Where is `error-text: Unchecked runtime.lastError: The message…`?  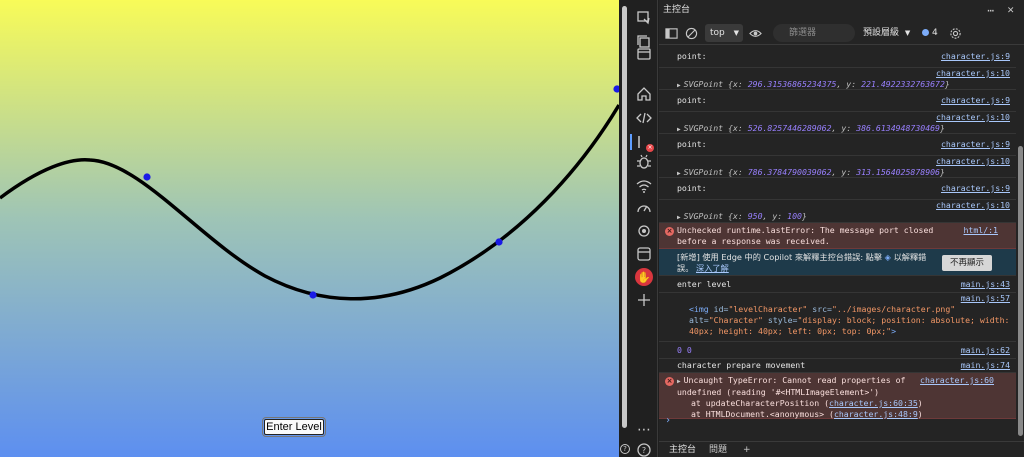
error-text: Unchecked runtime.lastError: The message… is located at coordinates (805, 235).